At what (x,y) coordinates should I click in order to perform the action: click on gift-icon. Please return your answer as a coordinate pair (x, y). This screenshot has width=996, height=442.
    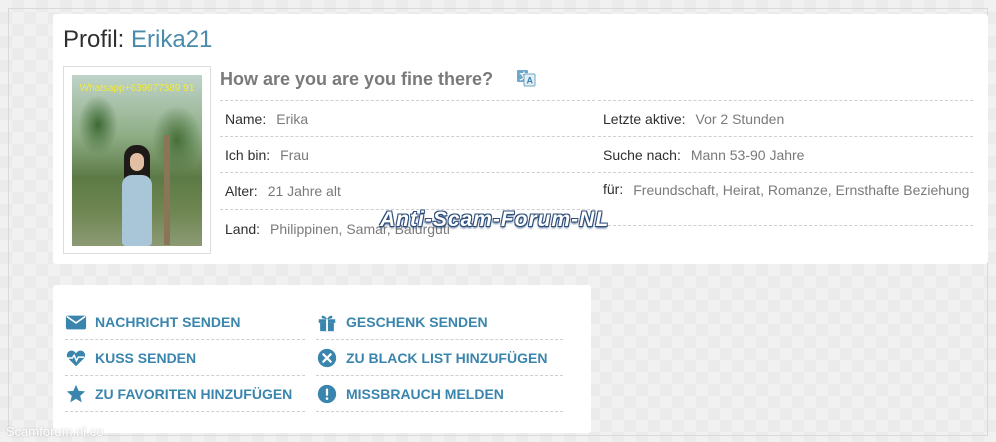
    Looking at the image, I should click on (327, 323).